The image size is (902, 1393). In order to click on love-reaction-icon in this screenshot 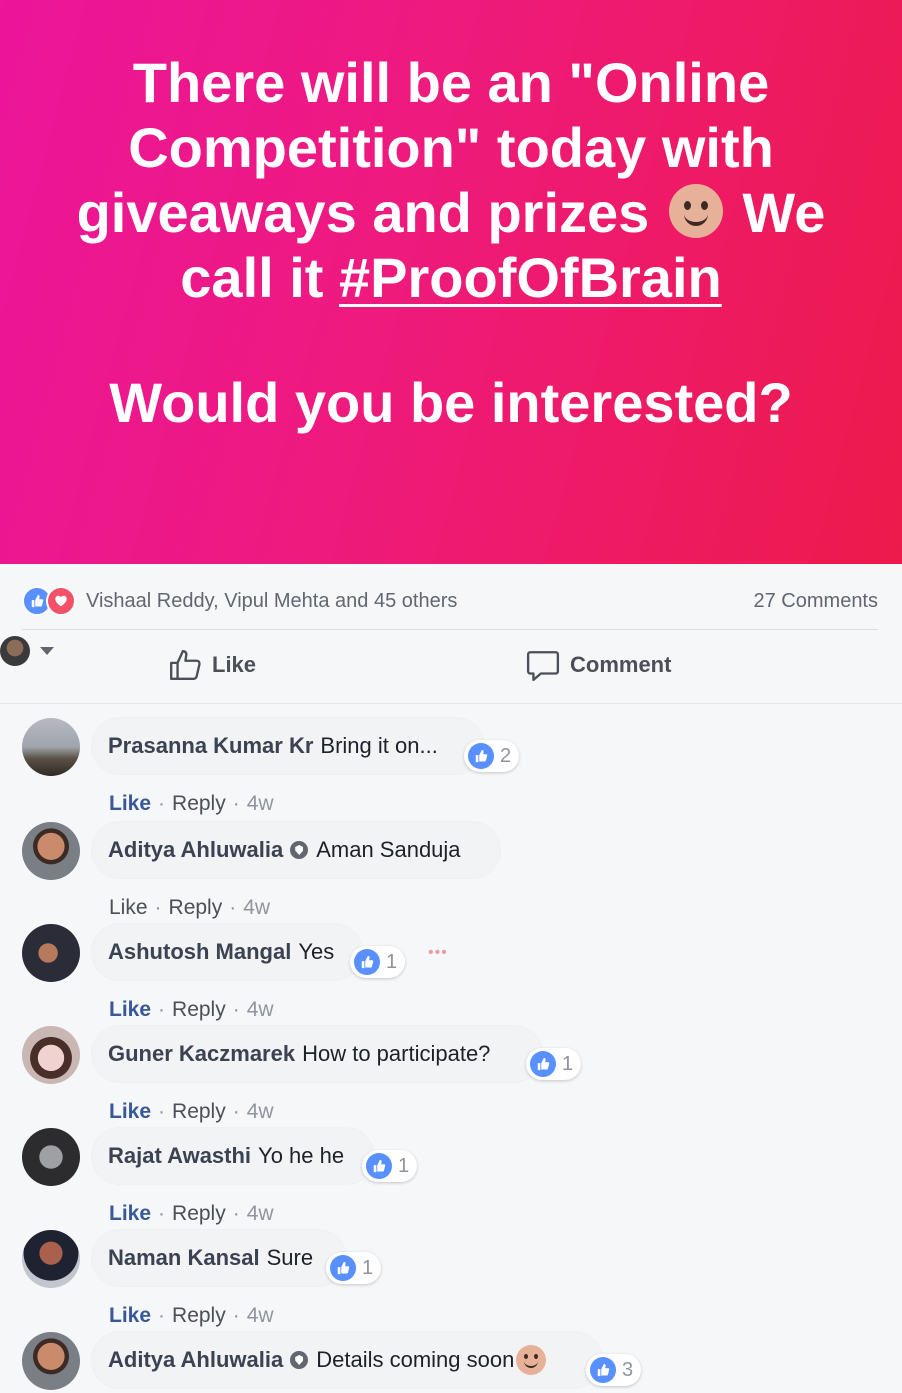, I will do `click(61, 601)`.